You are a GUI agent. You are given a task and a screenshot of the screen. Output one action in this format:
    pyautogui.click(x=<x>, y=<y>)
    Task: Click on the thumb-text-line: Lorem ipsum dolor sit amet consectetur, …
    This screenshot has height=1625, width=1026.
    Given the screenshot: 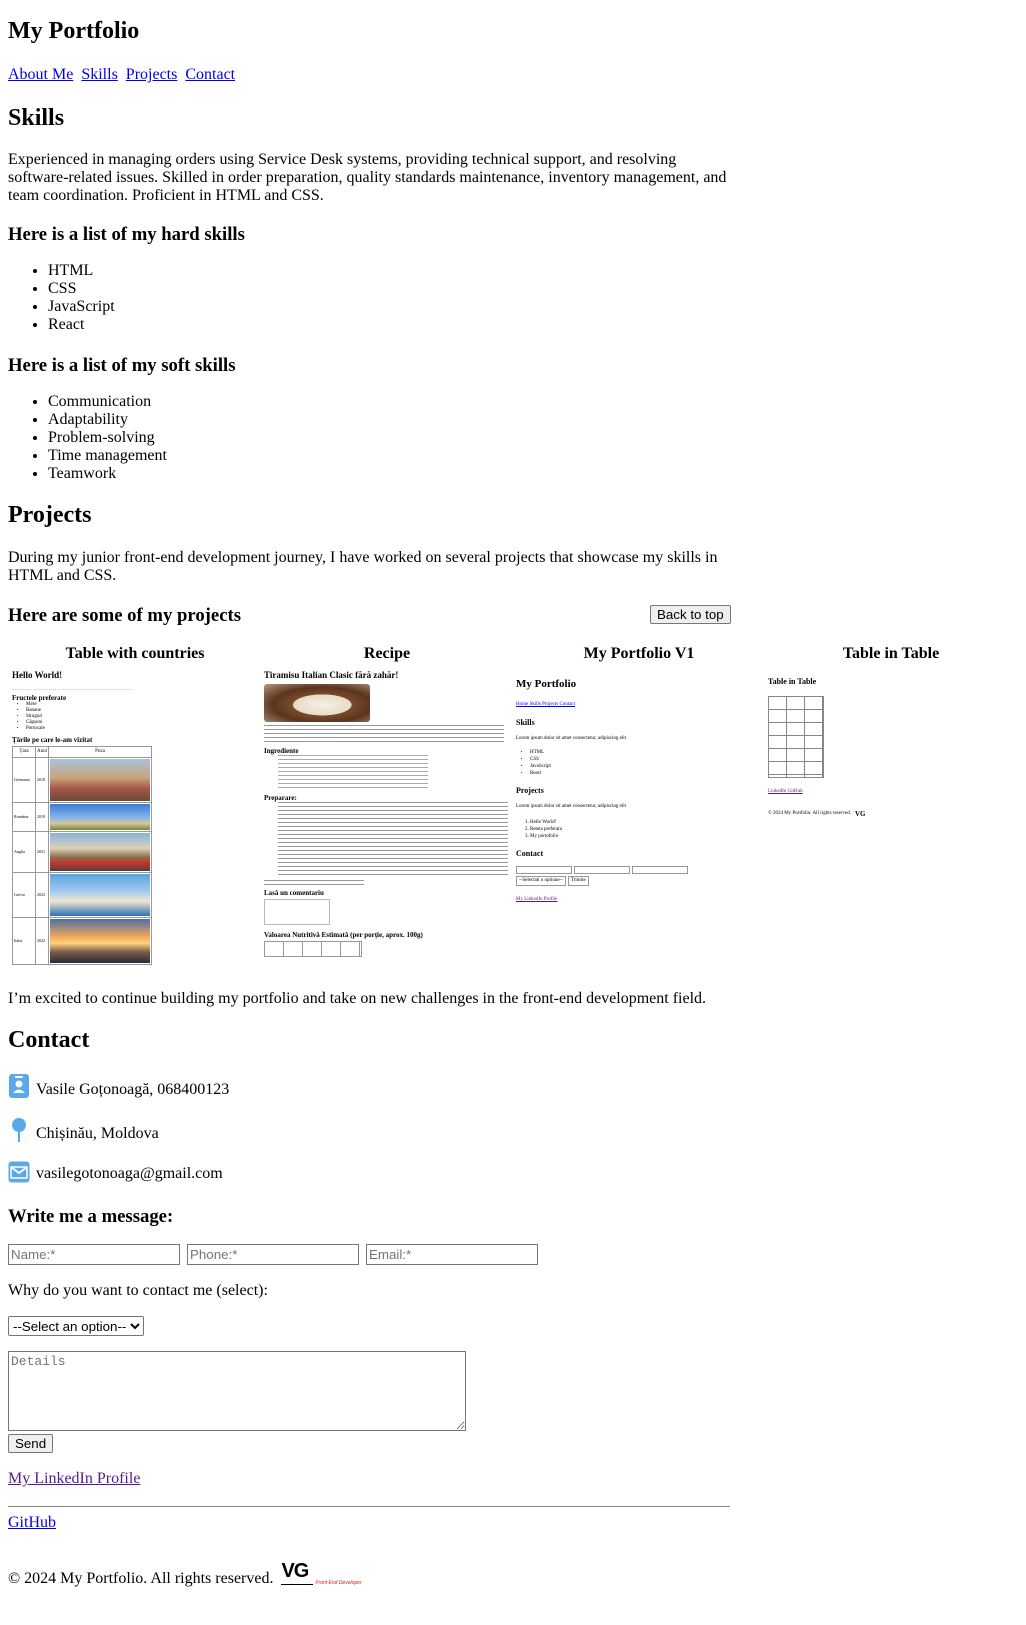 What is the action you would take?
    pyautogui.click(x=571, y=806)
    